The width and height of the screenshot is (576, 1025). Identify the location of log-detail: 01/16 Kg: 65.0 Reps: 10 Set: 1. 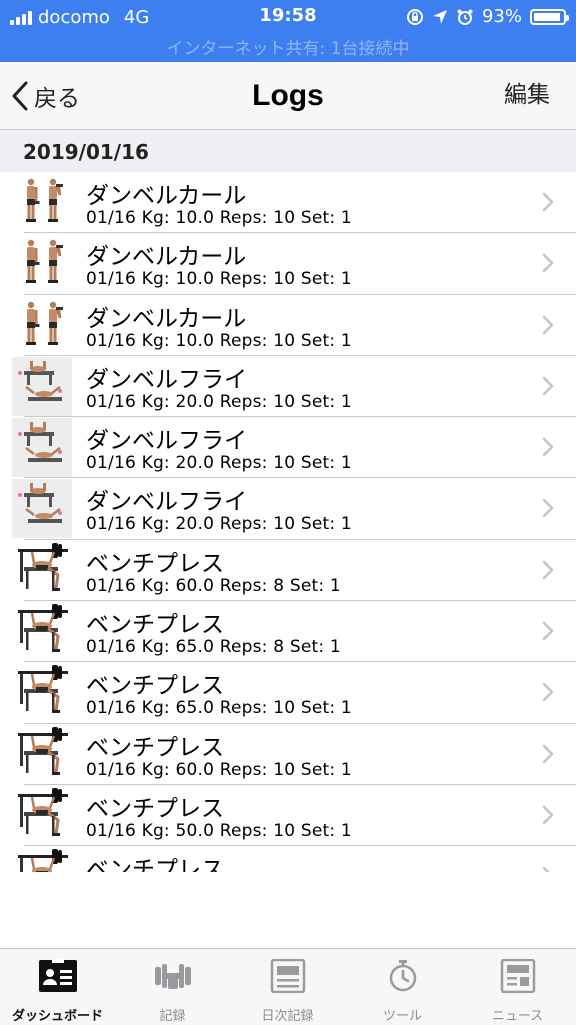
(219, 708).